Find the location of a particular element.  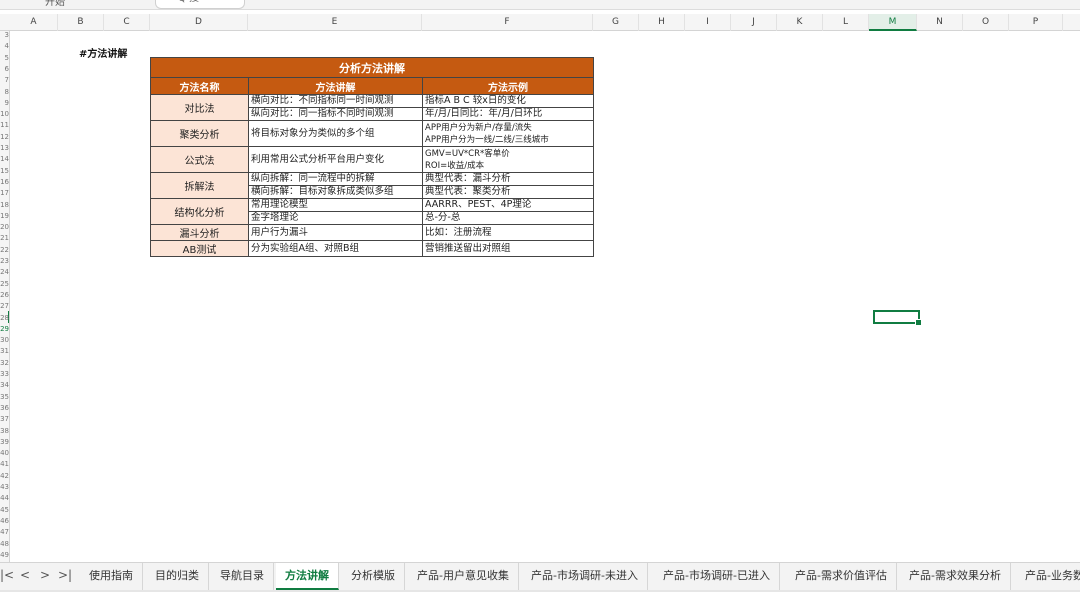

sheet-tab: 分析模版 is located at coordinates (373, 576).